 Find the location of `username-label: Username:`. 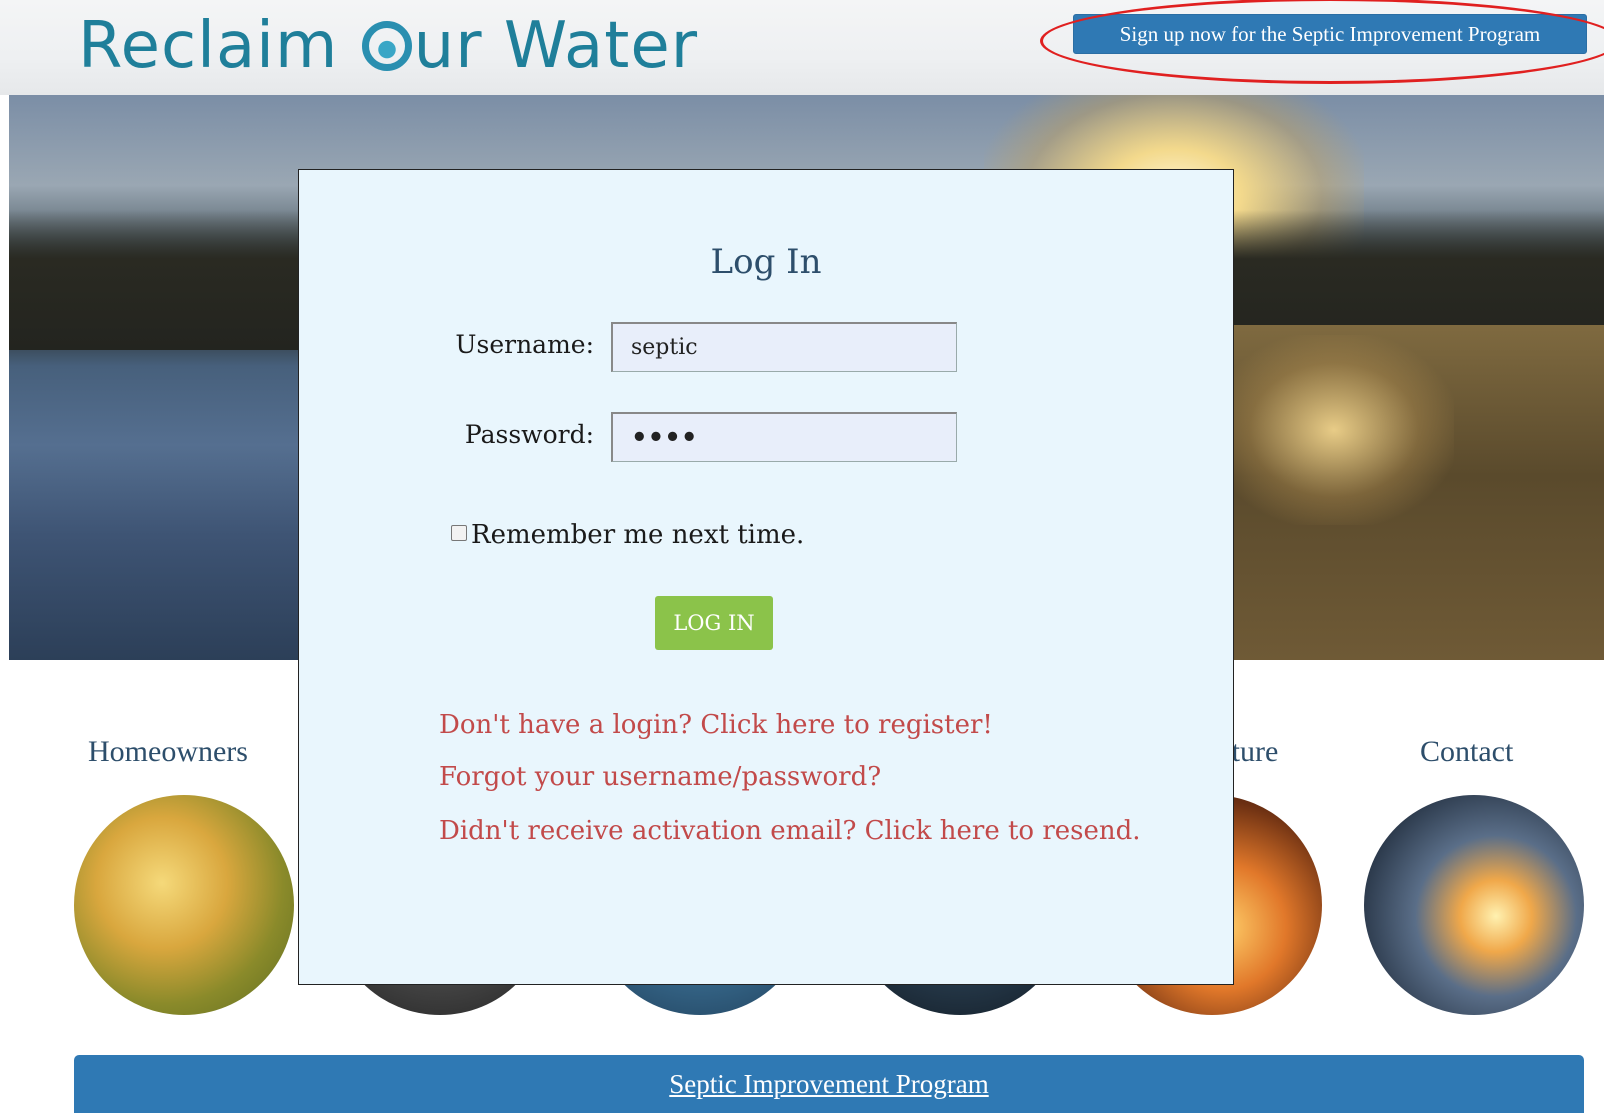

username-label: Username: is located at coordinates (524, 344).